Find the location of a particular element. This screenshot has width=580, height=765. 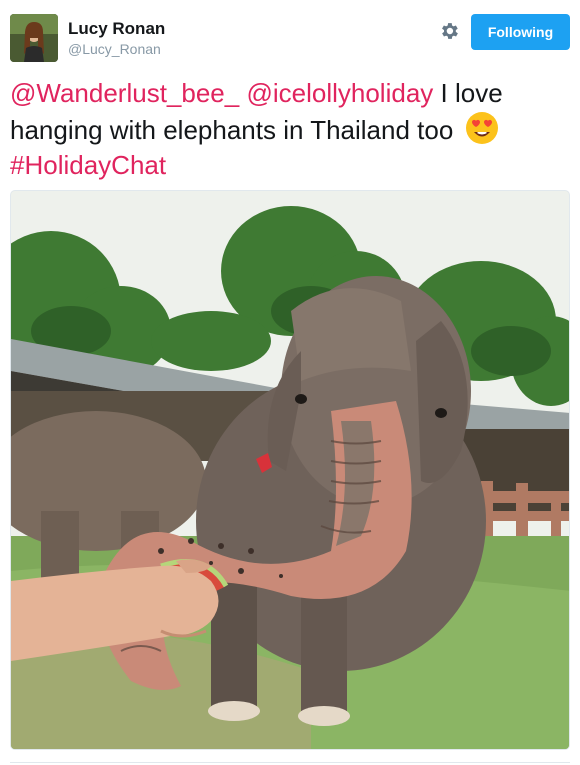

divider is located at coordinates (290, 762).